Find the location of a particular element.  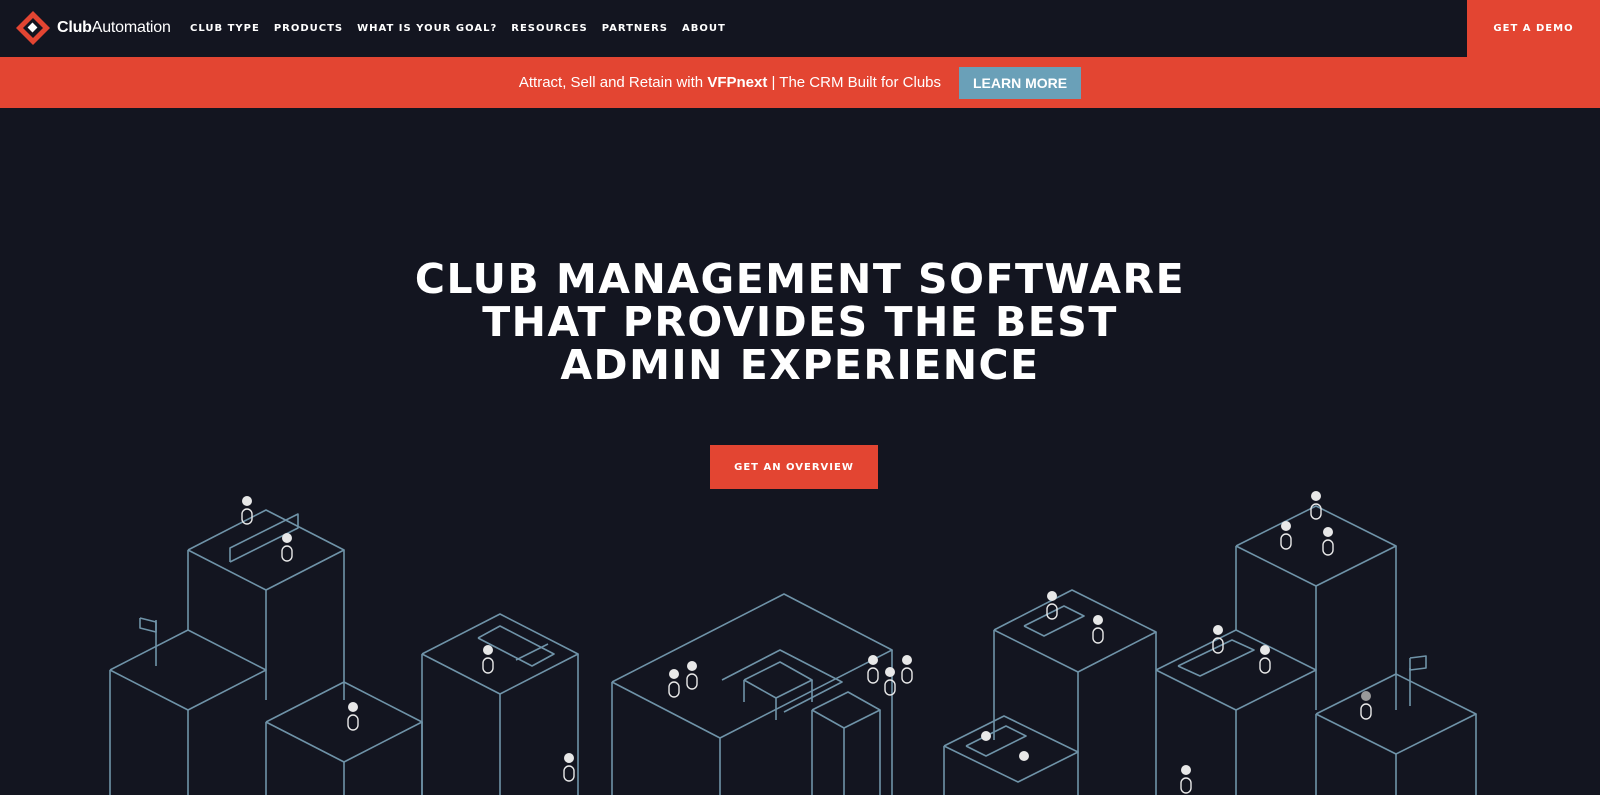

building-center-right is located at coordinates (1075, 692).